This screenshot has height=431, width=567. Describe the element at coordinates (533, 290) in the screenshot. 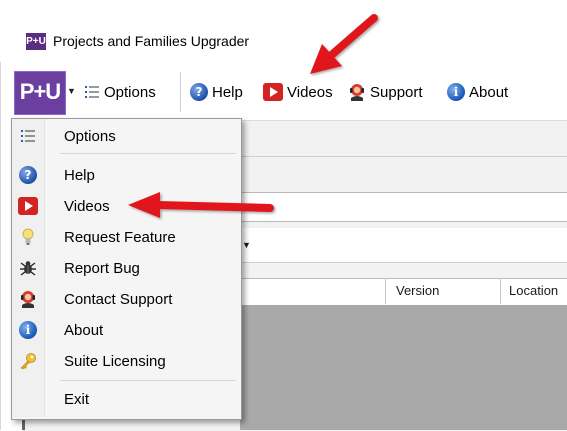

I see `column-header-location: Location` at that location.